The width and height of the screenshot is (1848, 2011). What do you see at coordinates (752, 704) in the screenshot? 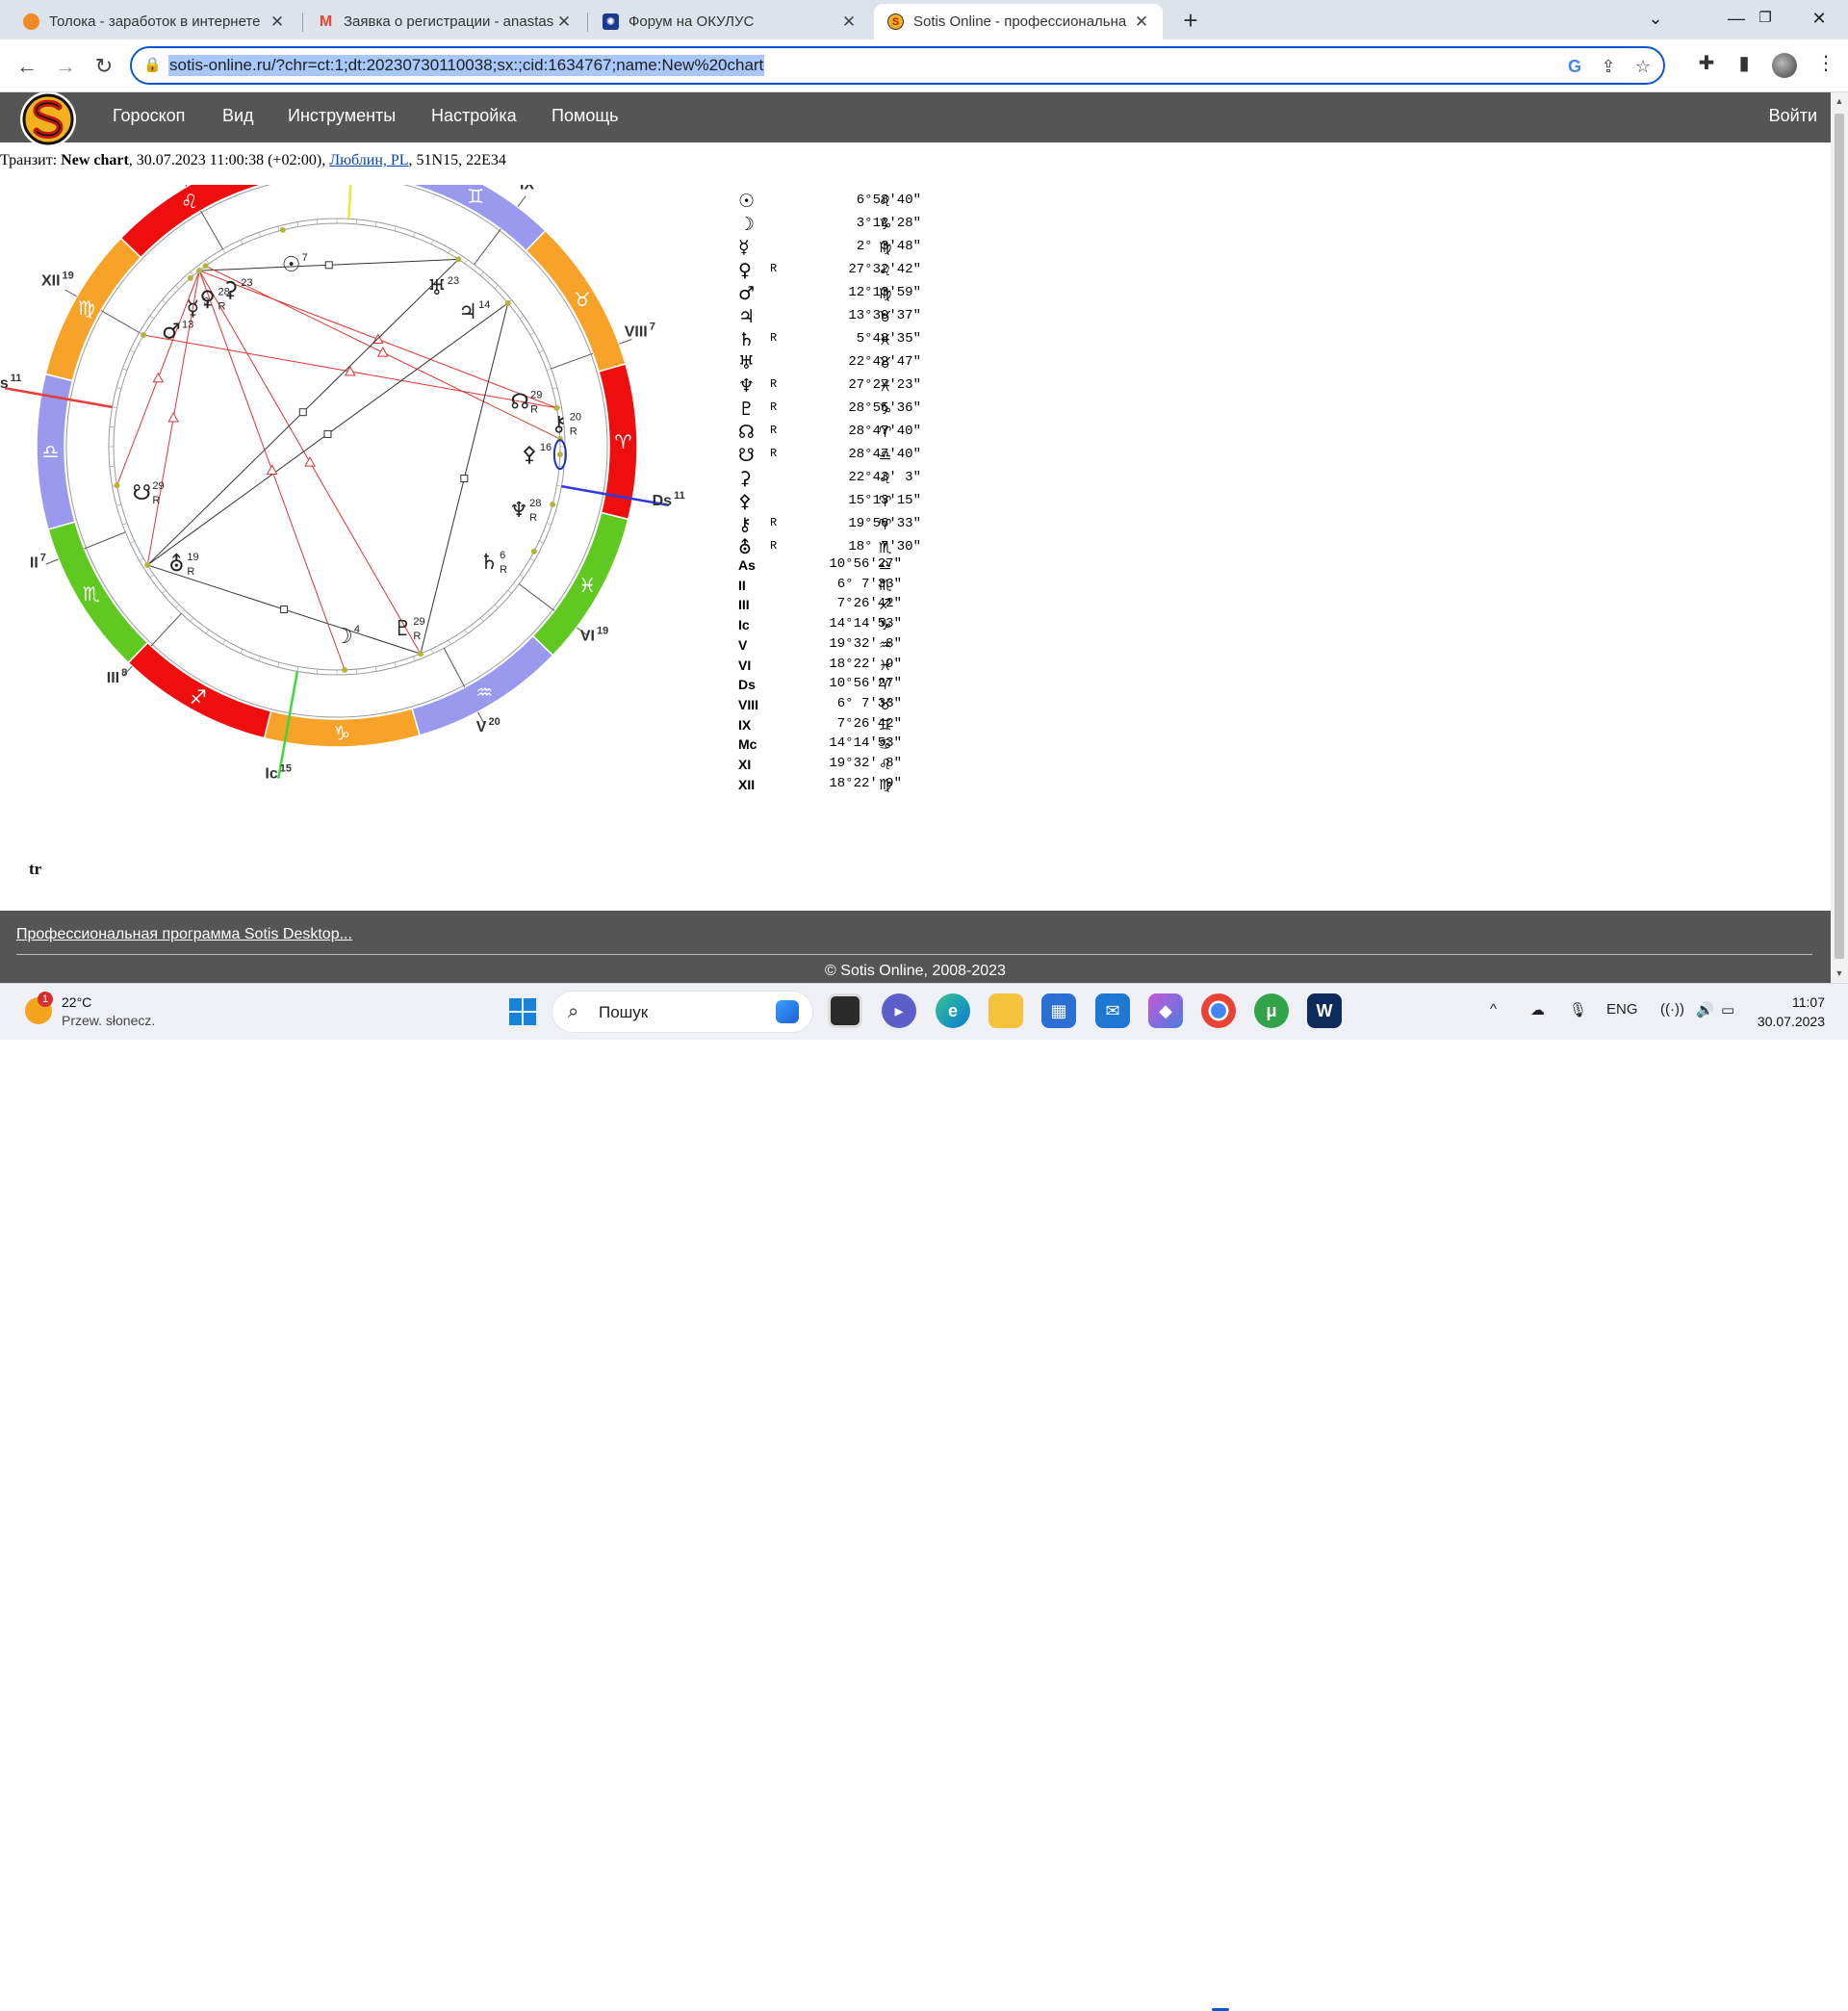
I see `house-label: VIII` at bounding box center [752, 704].